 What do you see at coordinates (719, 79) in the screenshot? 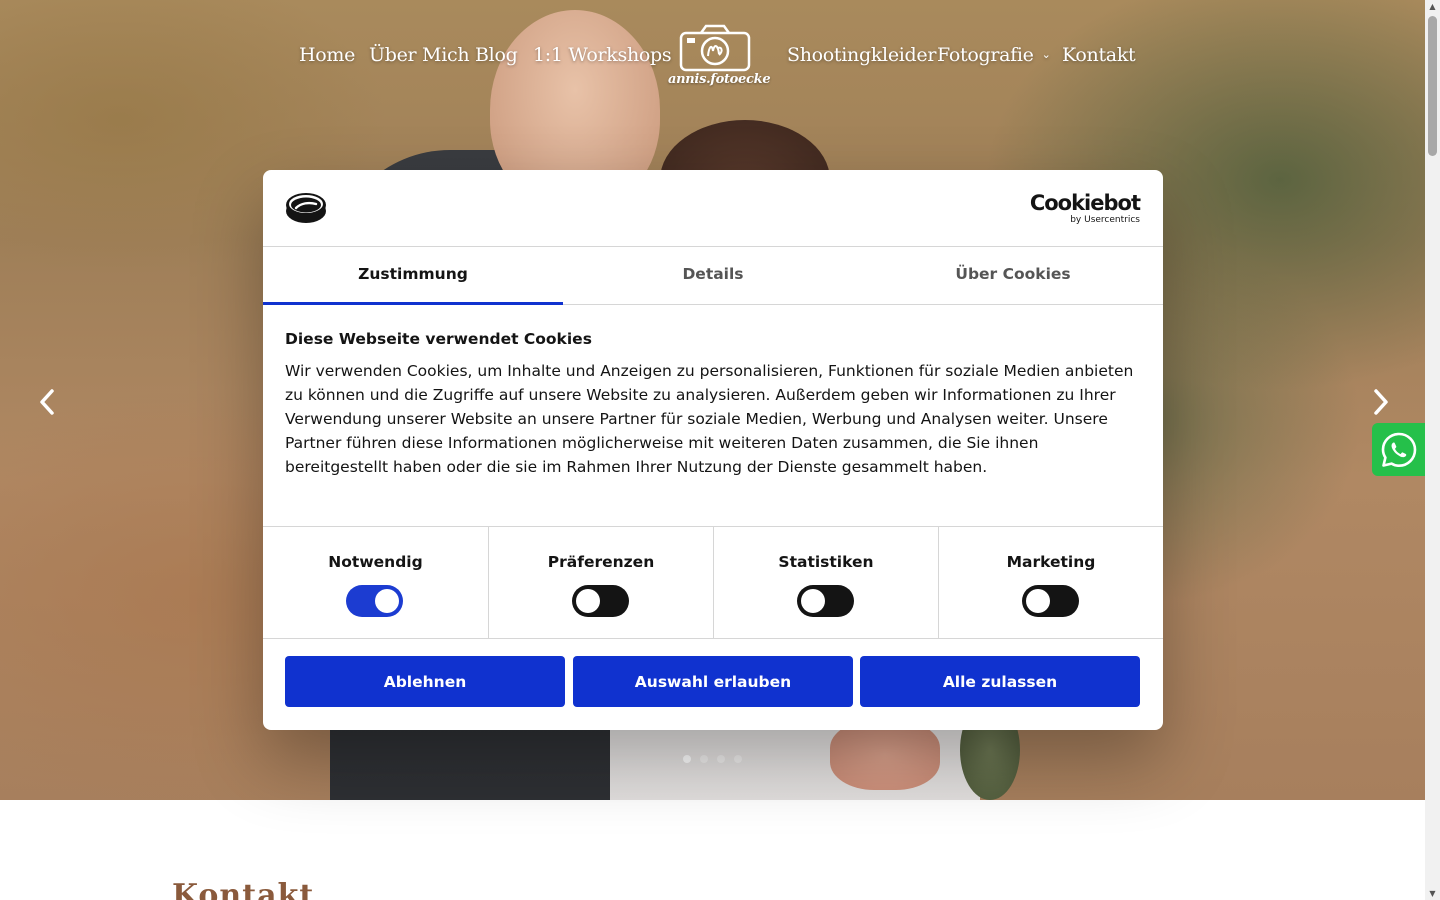
I see `logo-text: annis.fotoecke` at bounding box center [719, 79].